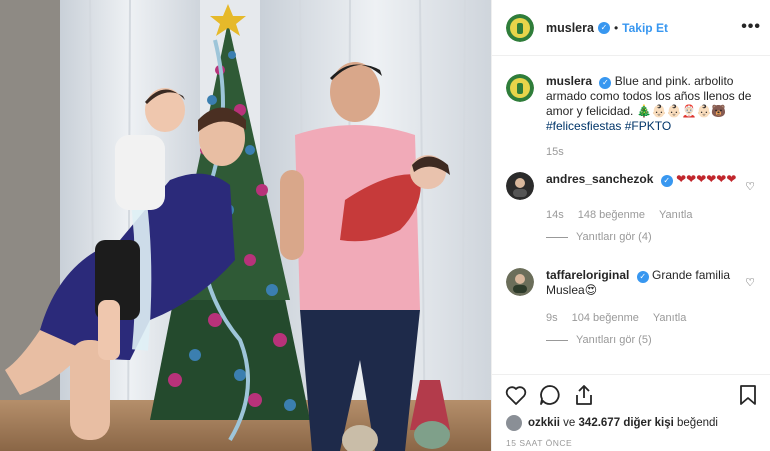  Describe the element at coordinates (633, 396) in the screenshot. I see `action-bar` at that location.